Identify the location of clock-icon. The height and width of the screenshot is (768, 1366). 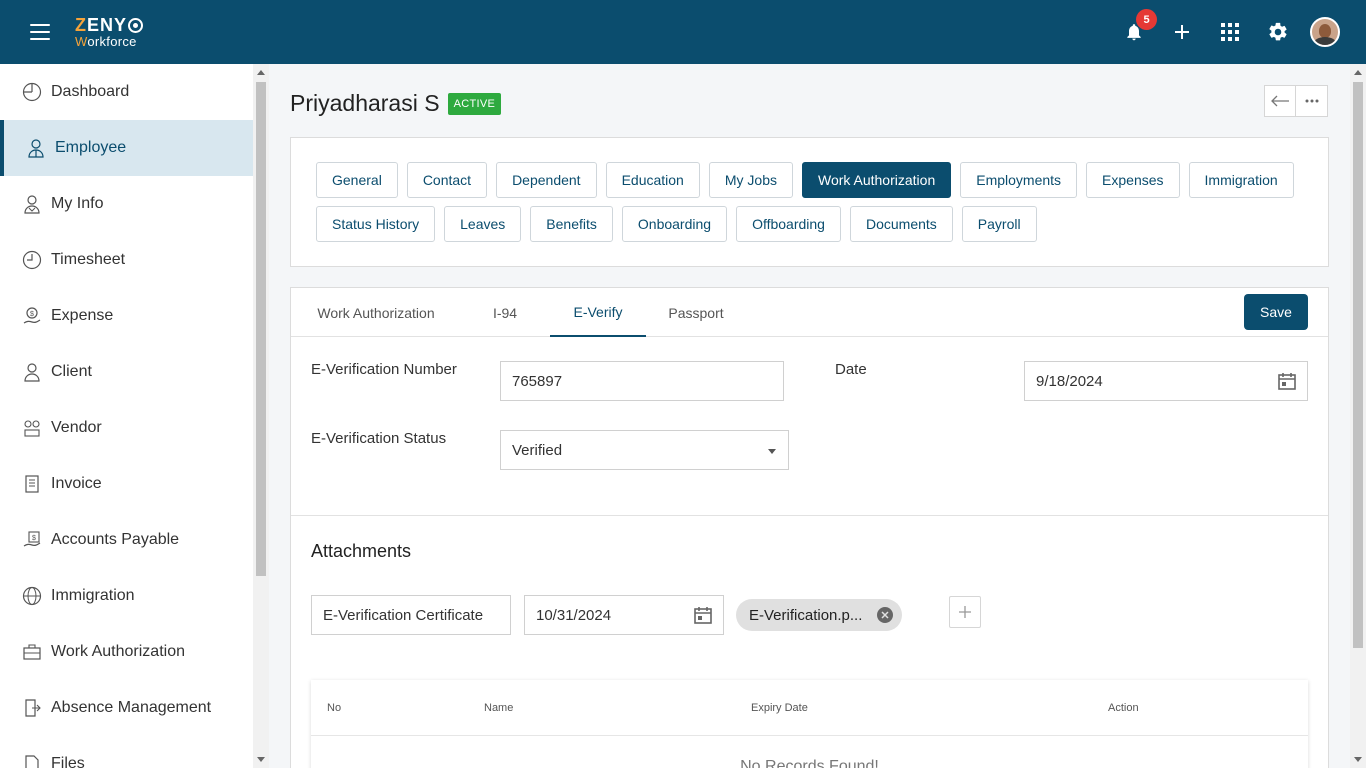
(32, 260).